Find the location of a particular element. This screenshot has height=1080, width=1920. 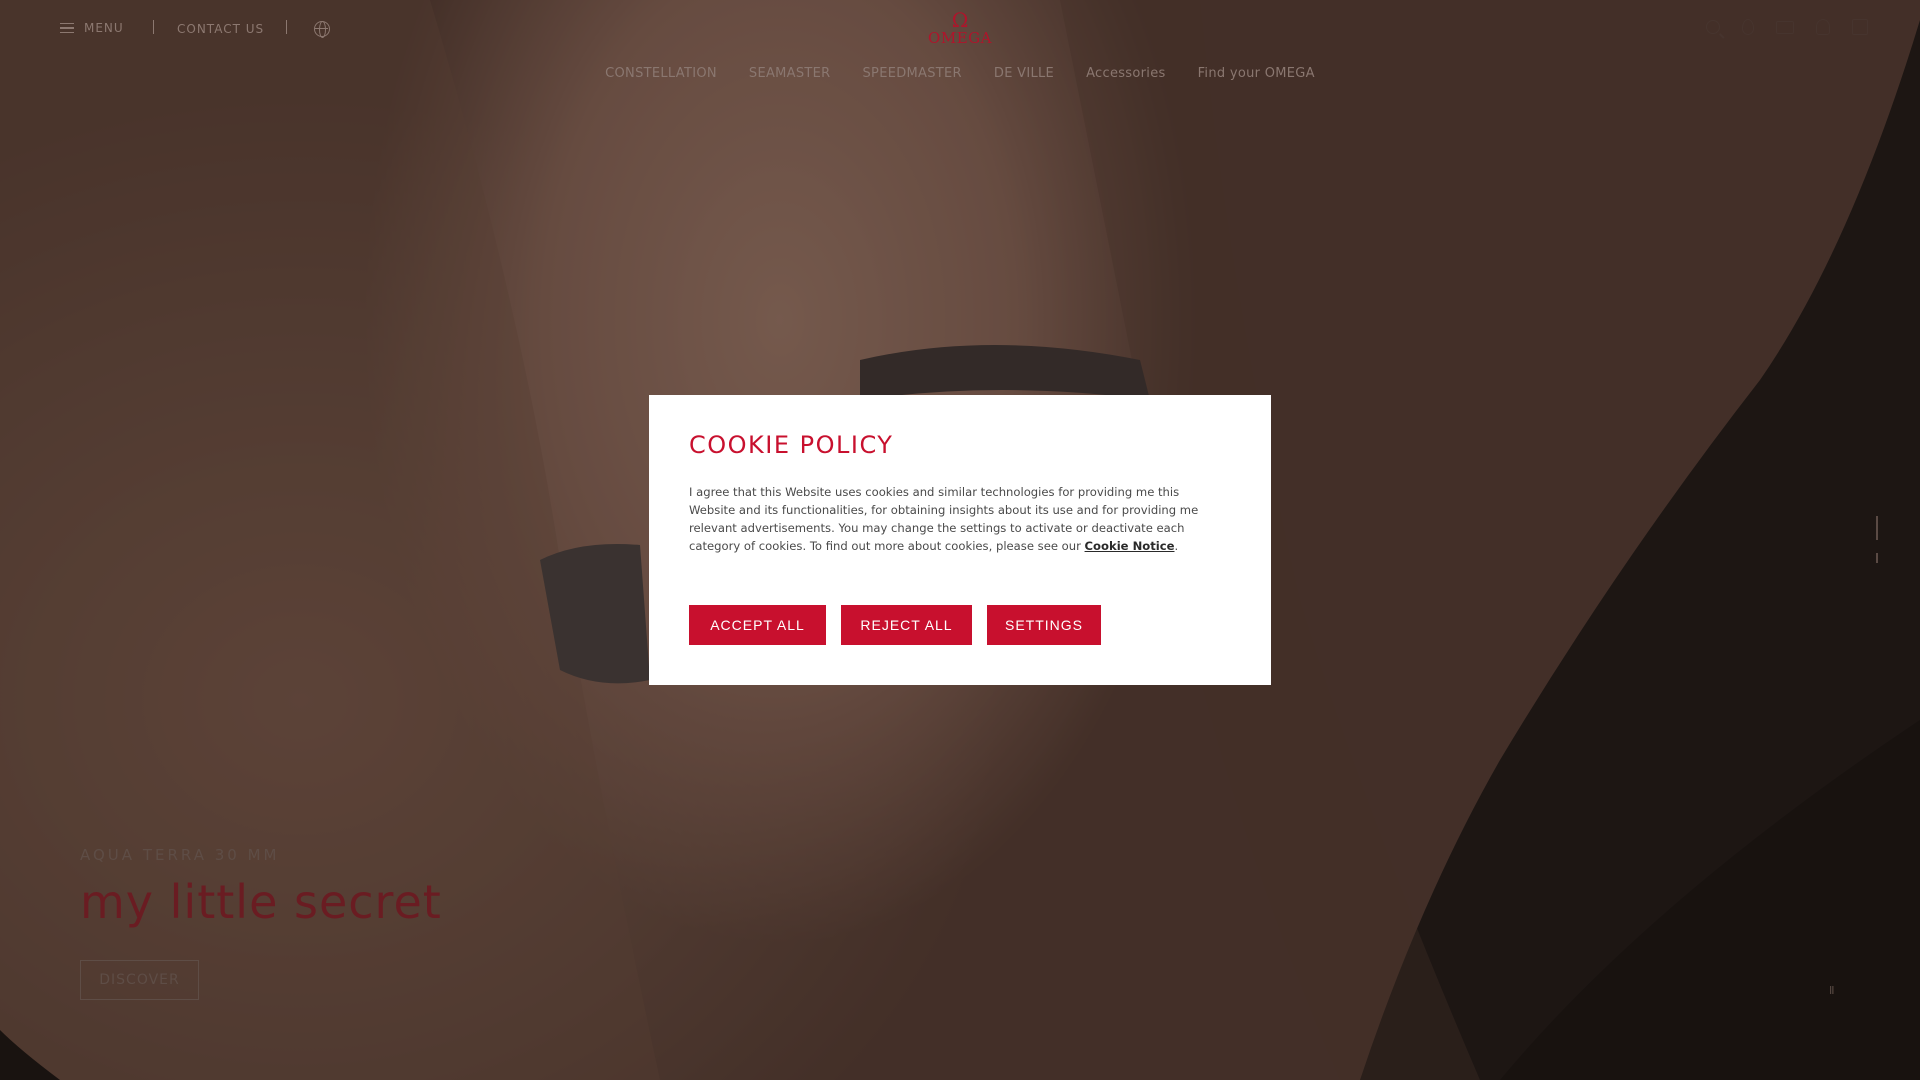

site-header: MENU CONTACT US Ω OMEGA is located at coordinates (960, 30).